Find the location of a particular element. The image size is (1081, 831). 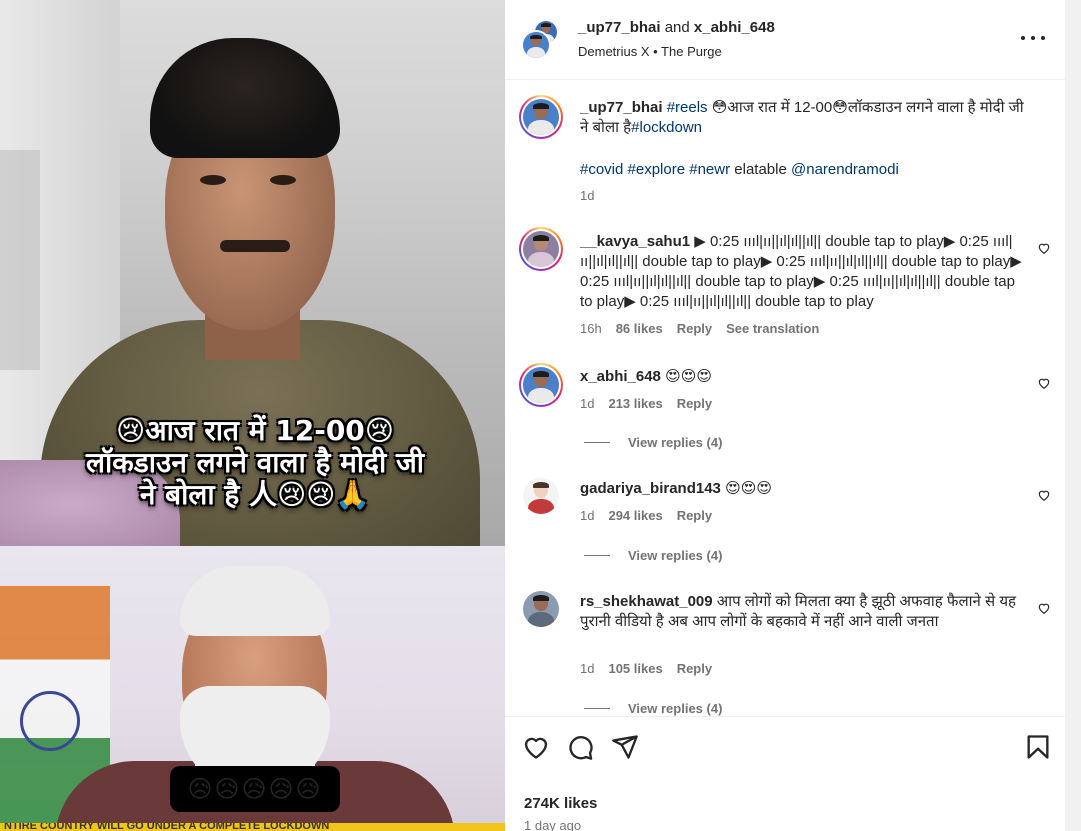

tag-reels: #reels is located at coordinates (687, 107).